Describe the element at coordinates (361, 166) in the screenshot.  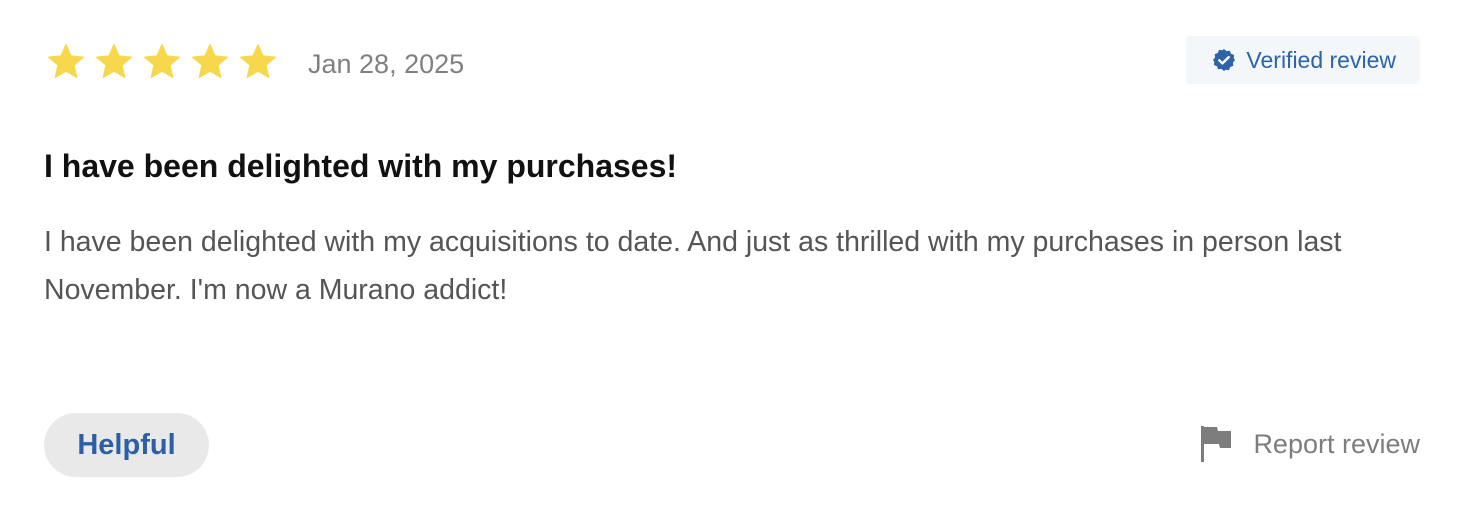
I see `review-title: I have been delighted with my purchases!` at that location.